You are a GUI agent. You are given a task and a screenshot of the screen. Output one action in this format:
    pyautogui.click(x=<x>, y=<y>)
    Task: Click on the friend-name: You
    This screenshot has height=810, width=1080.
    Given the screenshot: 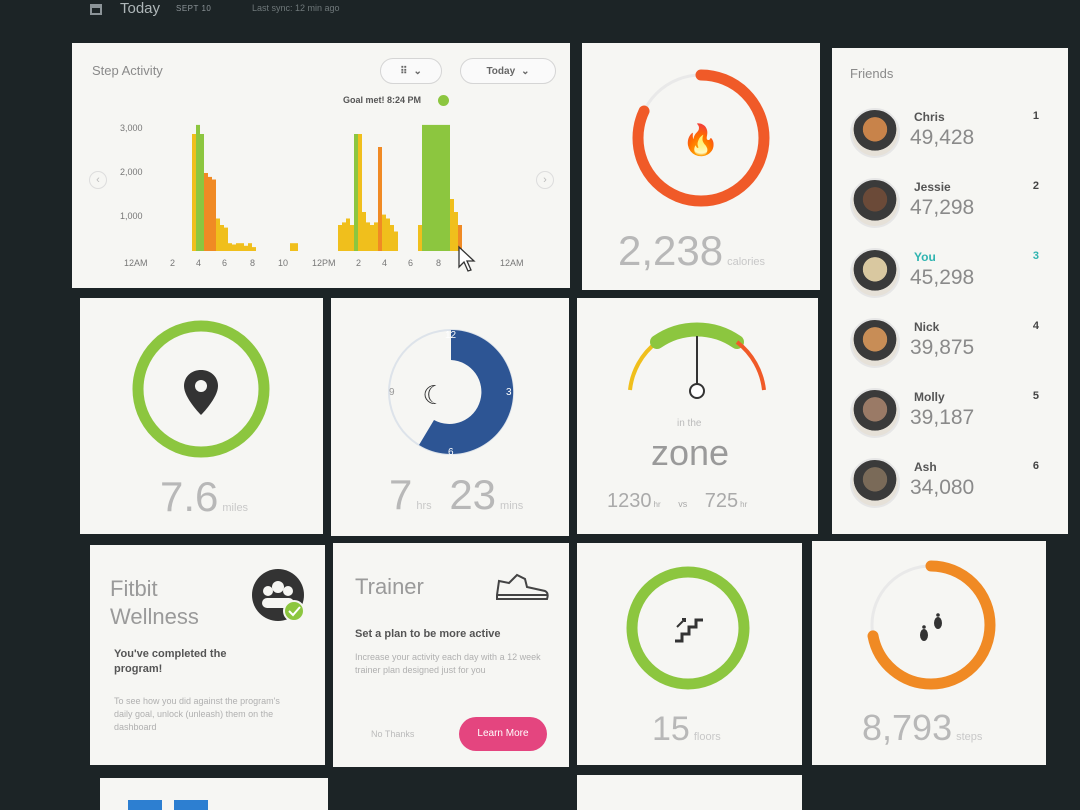 What is the action you would take?
    pyautogui.click(x=925, y=257)
    